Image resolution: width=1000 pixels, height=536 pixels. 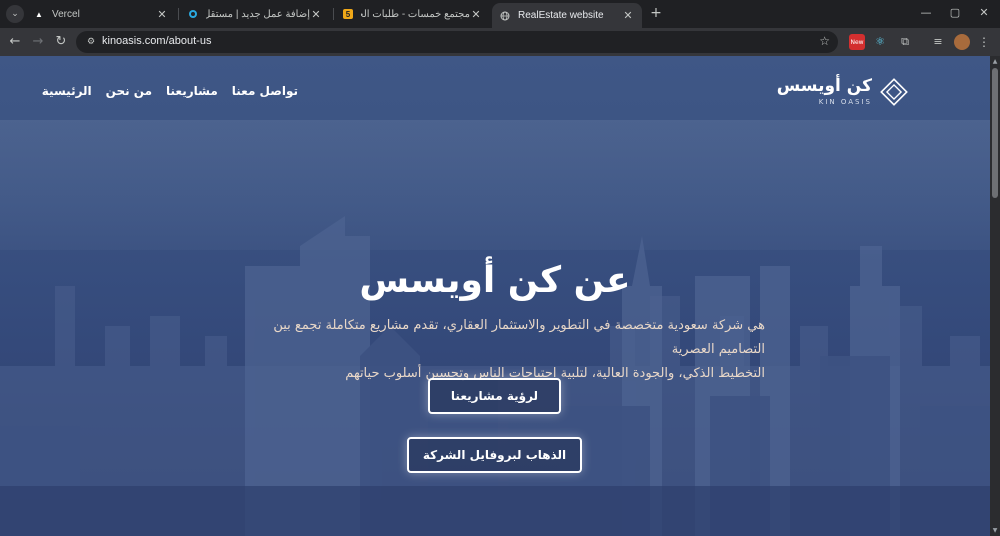 What do you see at coordinates (905, 42) in the screenshot?
I see `extensions-puzzle-icon: ⧉` at bounding box center [905, 42].